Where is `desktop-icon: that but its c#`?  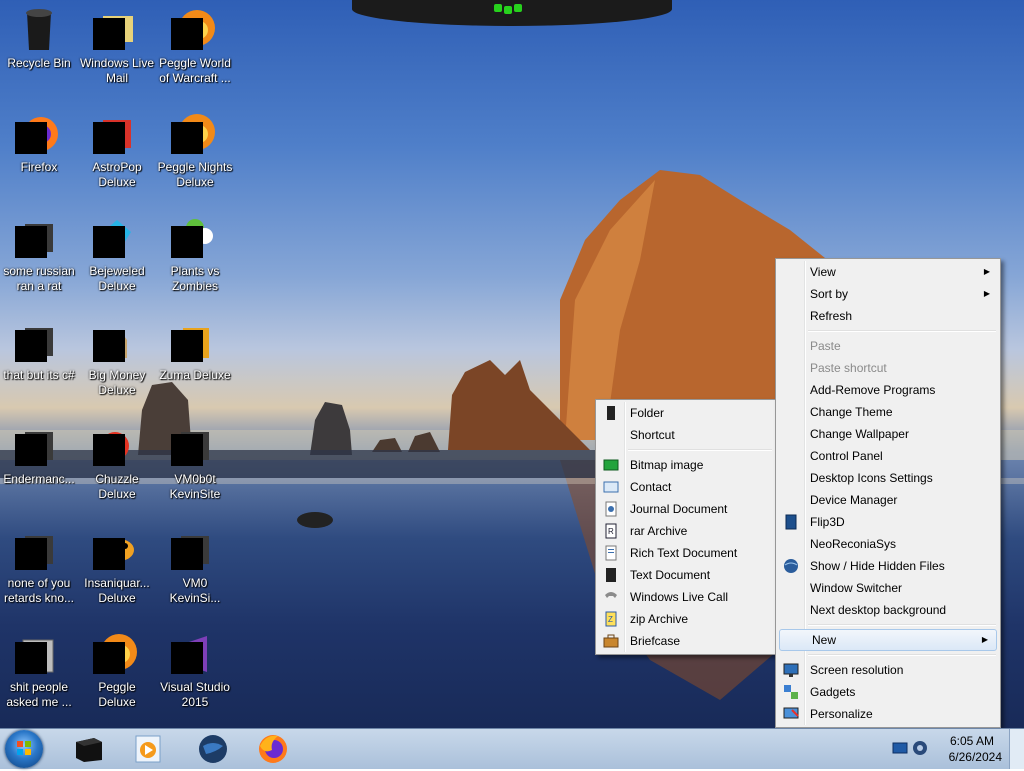 desktop-icon: that but its c# is located at coordinates (39, 350).